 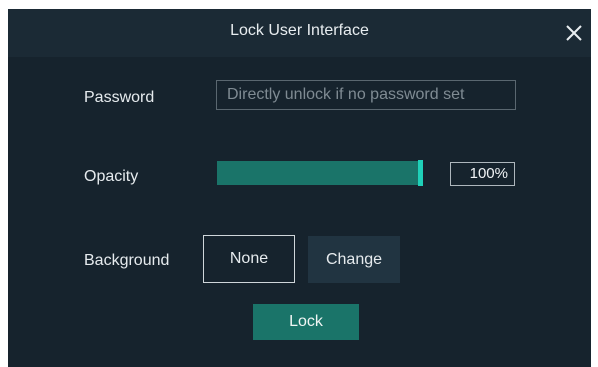 I want to click on opacity-slider, so click(x=320, y=173).